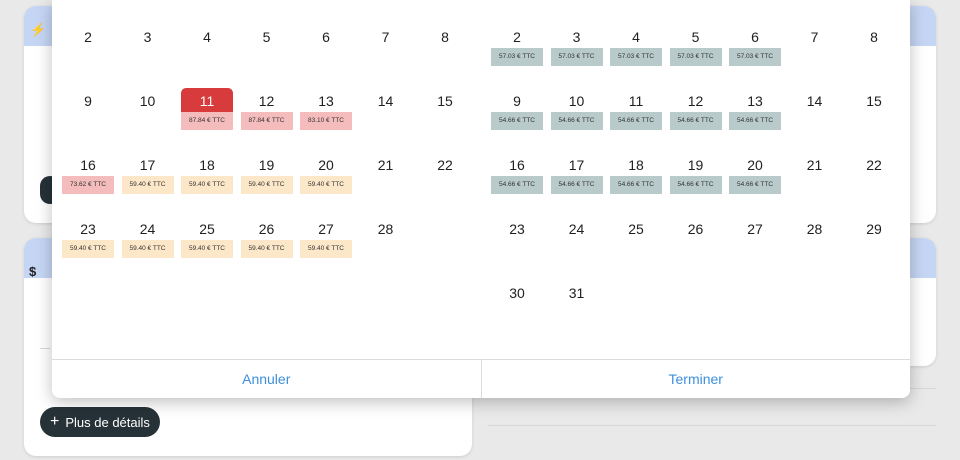 The image size is (960, 460). What do you see at coordinates (267, 180) in the screenshot?
I see `calendar-day: 19 59.40 € TTC` at bounding box center [267, 180].